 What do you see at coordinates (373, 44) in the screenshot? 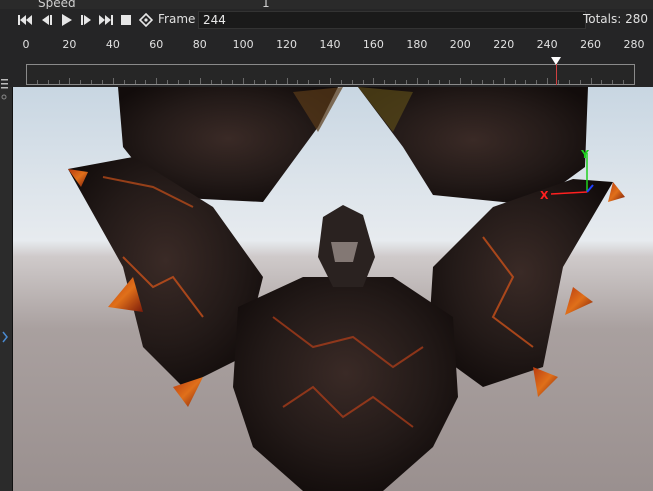
I see `tick-label: 160` at bounding box center [373, 44].